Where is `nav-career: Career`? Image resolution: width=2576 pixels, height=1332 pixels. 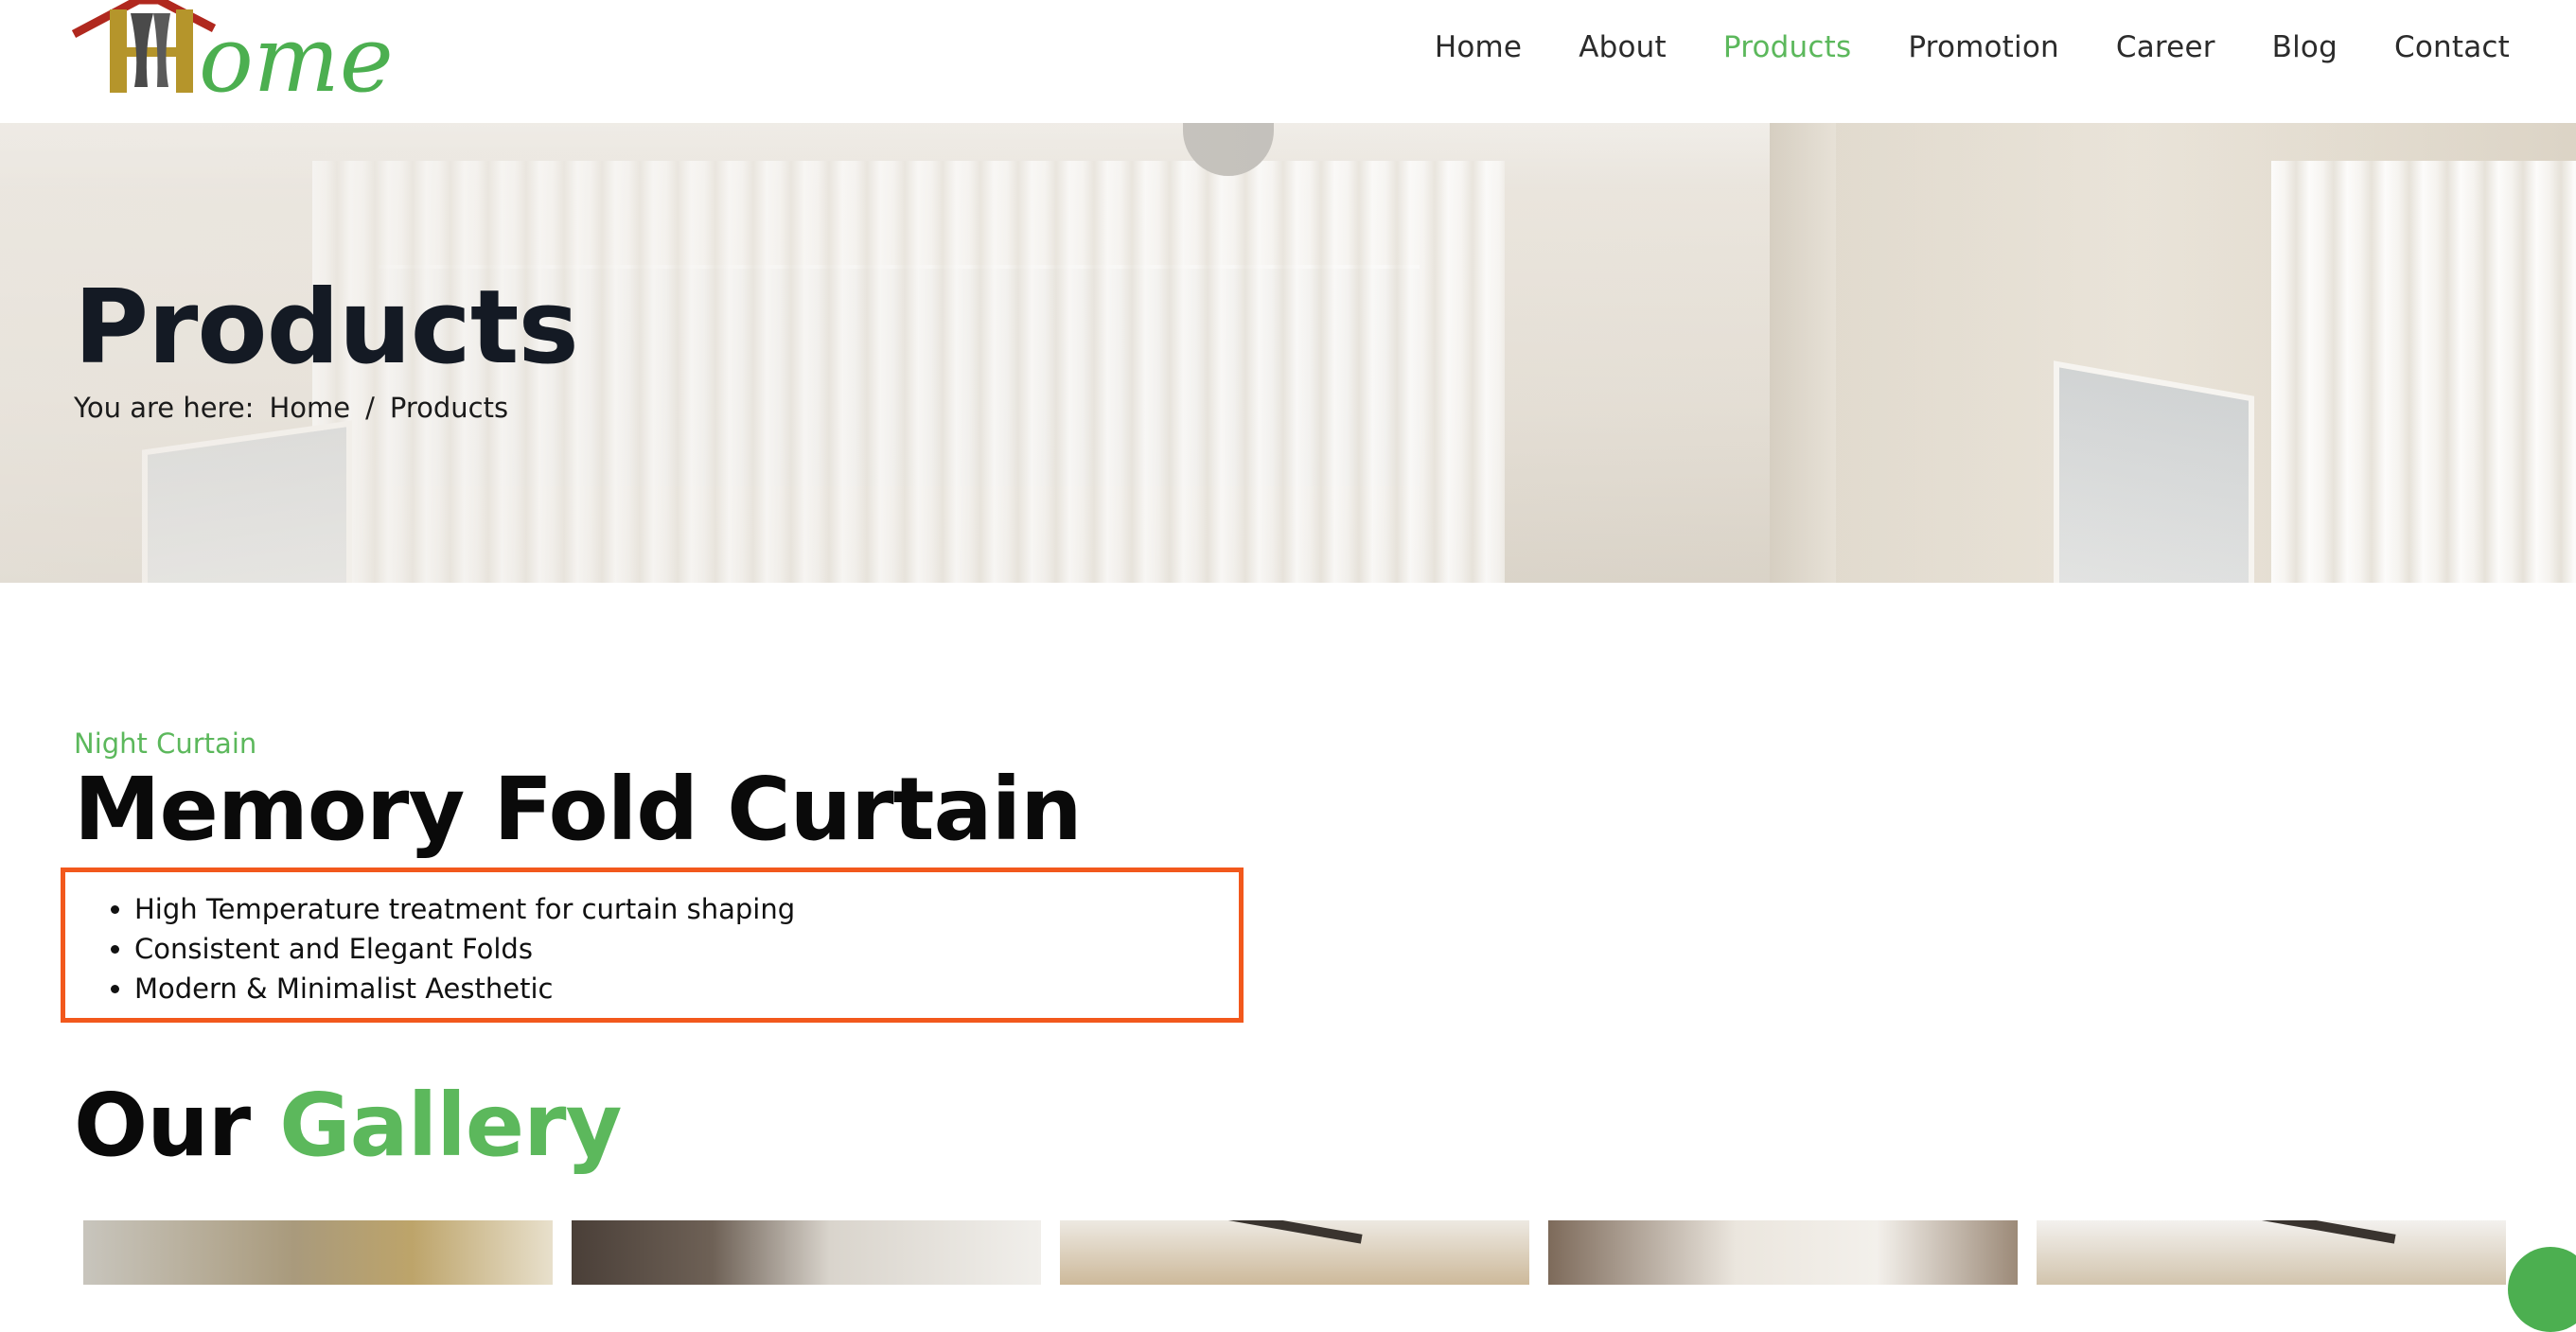
nav-career: Career is located at coordinates (2165, 47).